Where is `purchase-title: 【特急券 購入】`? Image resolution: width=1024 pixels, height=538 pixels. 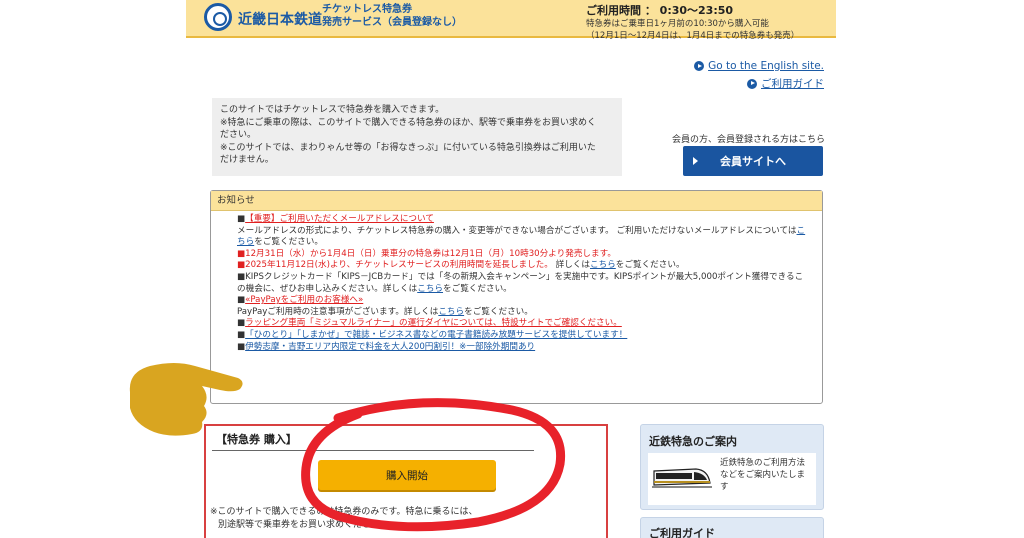 purchase-title: 【特急券 購入】 is located at coordinates (256, 439).